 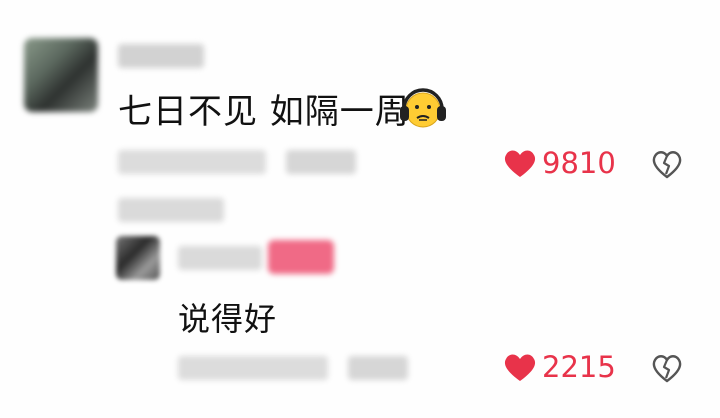 I want to click on author-tag-blurred, so click(x=301, y=257).